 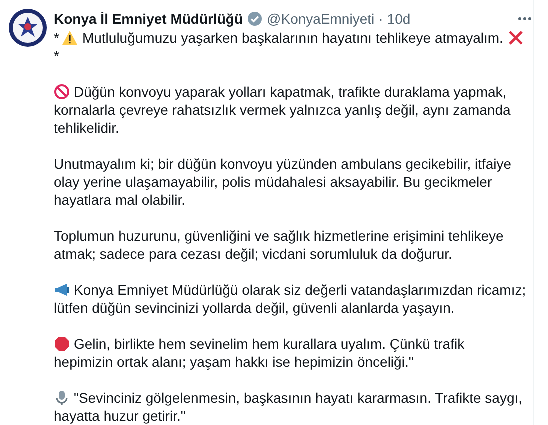 What do you see at coordinates (516, 38) in the screenshot?
I see `cross-icon` at bounding box center [516, 38].